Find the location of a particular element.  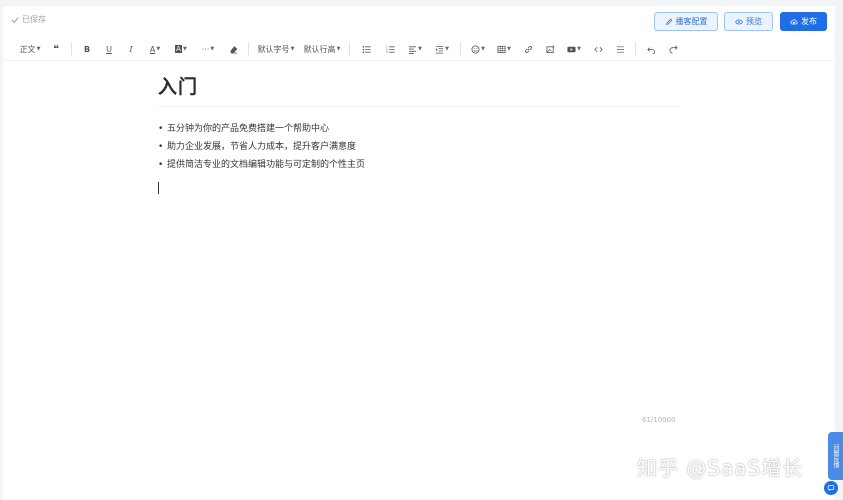

font-color-icon: A is located at coordinates (152, 49).